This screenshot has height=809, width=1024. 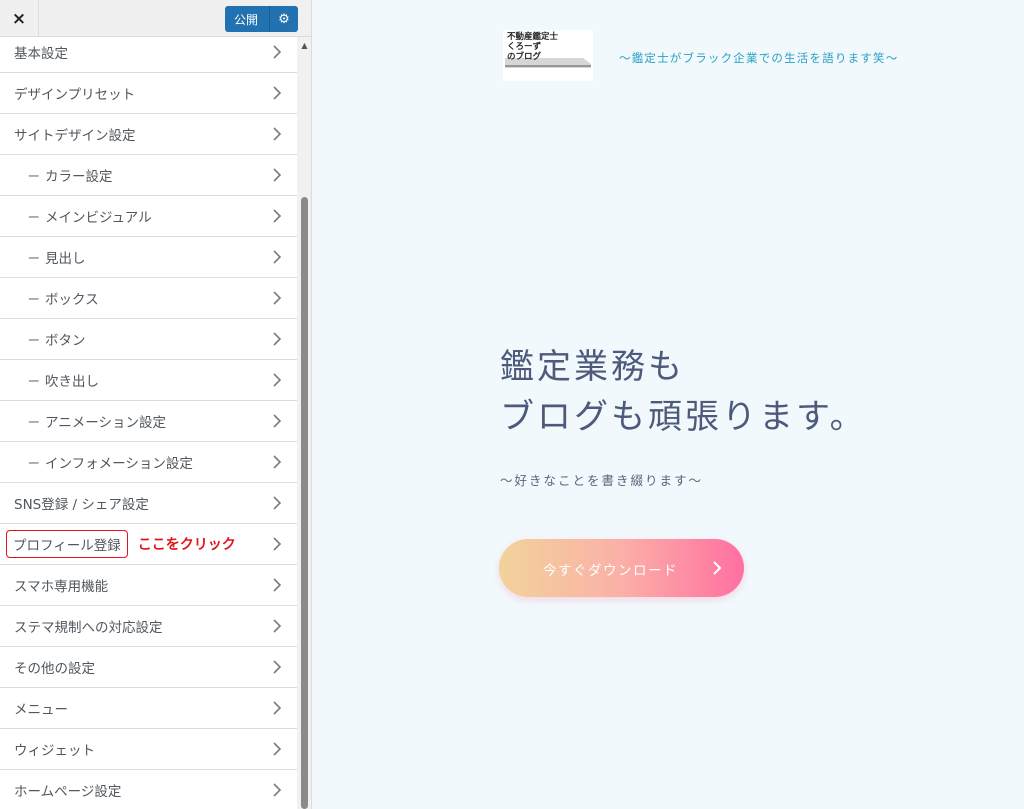 What do you see at coordinates (43, 257) in the screenshot?
I see `sidebar-item-label: －見出し` at bounding box center [43, 257].